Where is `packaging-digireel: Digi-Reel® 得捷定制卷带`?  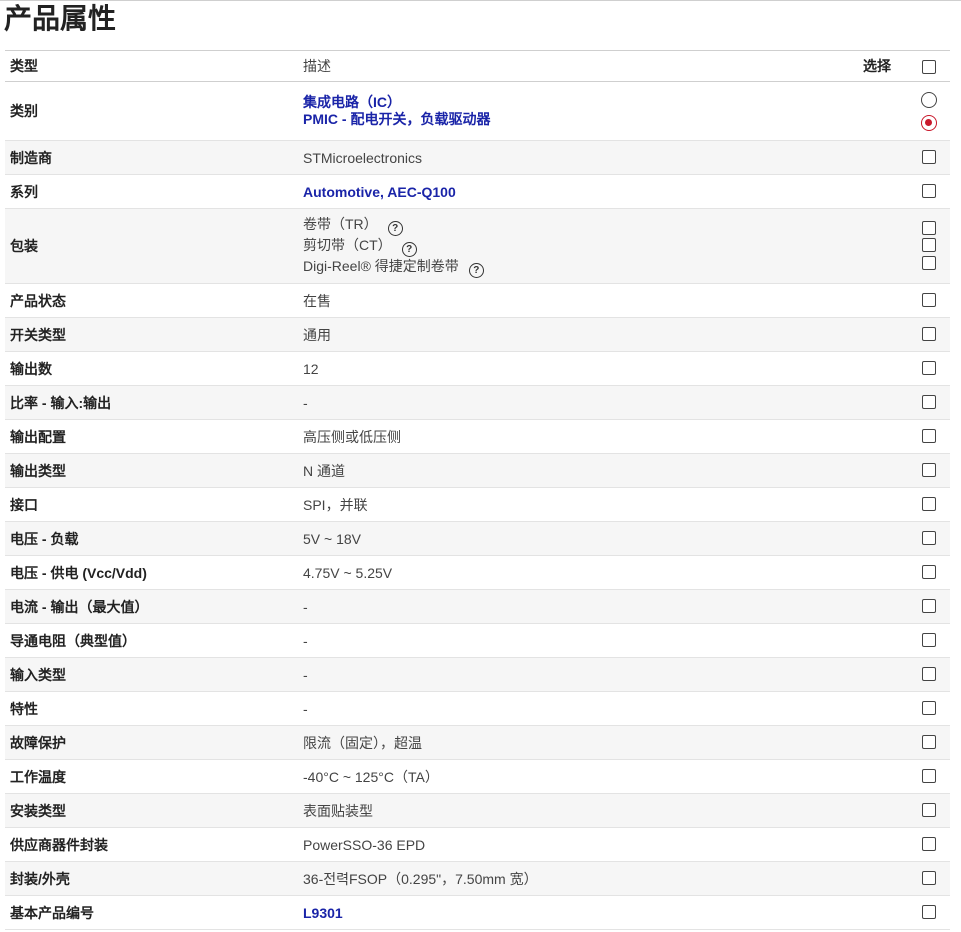 packaging-digireel: Digi-Reel® 得捷定制卷带 is located at coordinates (381, 265).